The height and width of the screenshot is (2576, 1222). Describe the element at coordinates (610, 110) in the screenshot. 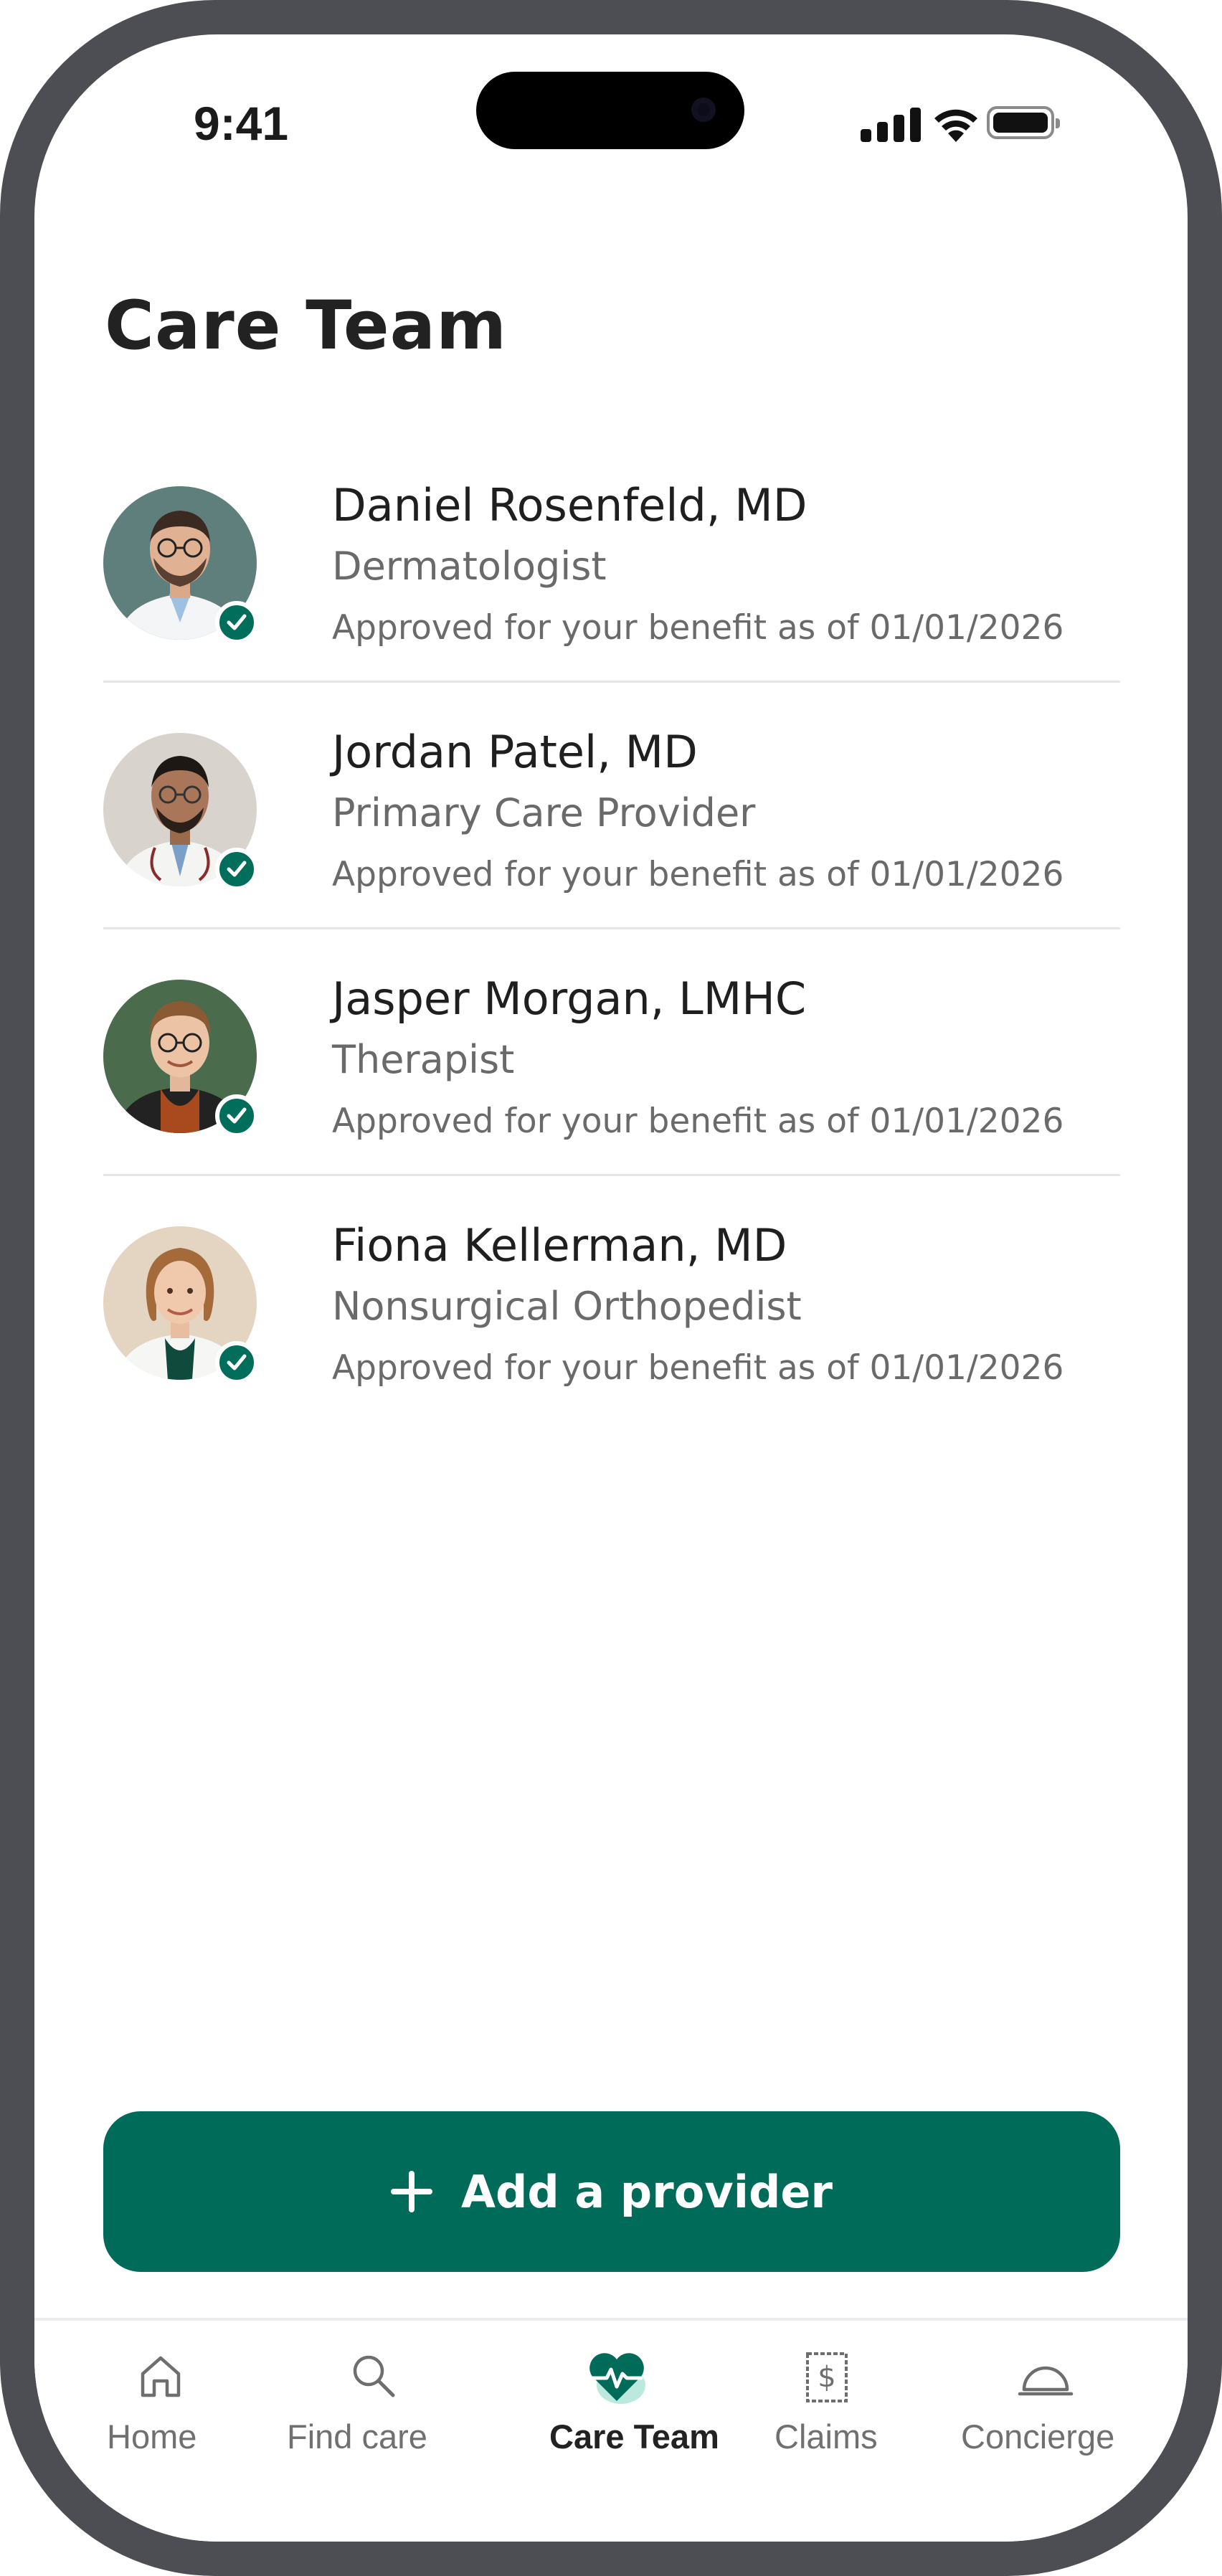

I see `dynamic-island` at that location.